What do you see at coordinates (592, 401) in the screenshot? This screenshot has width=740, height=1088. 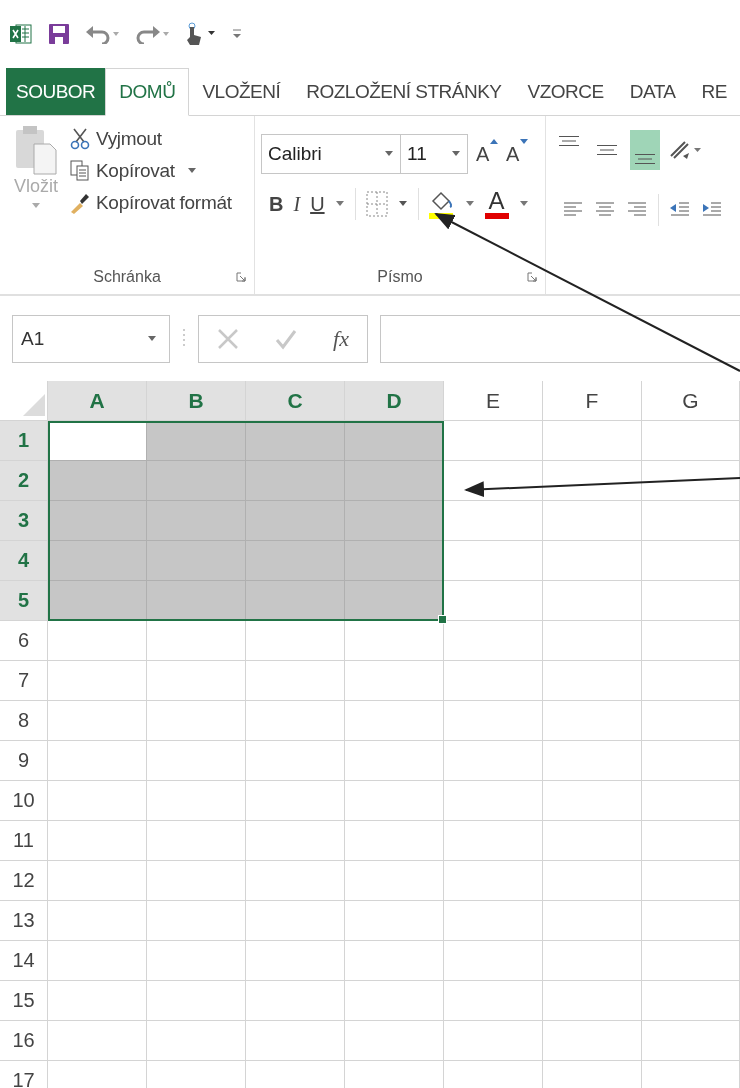 I see `column-header: F` at bounding box center [592, 401].